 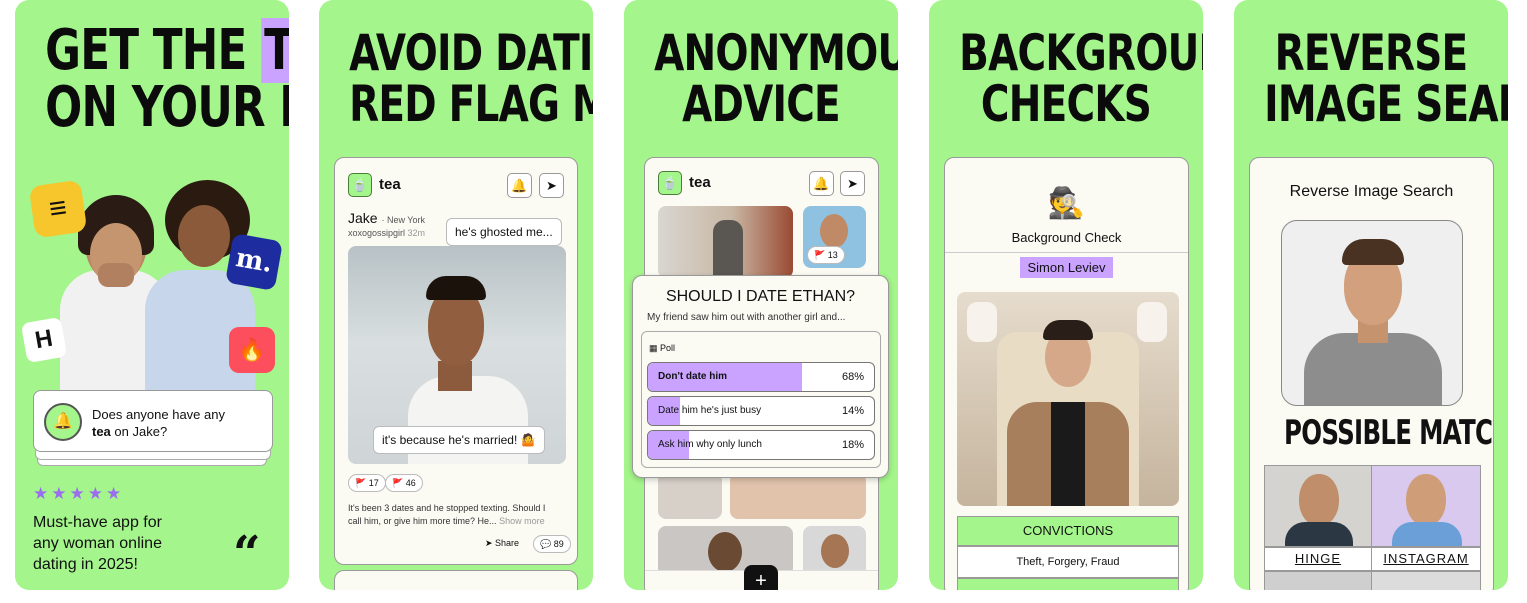 What do you see at coordinates (373, 483) in the screenshot?
I see `green-flag-value: 17` at bounding box center [373, 483].